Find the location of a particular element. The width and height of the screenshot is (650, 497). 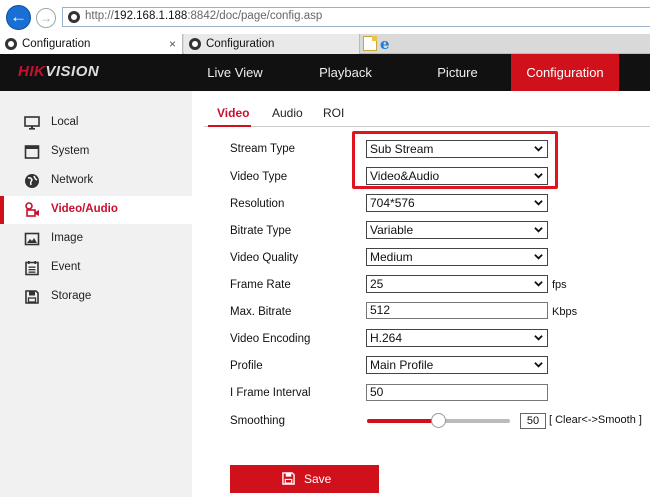

browser-tab-strip: Configuration × Configuration e is located at coordinates (325, 44).